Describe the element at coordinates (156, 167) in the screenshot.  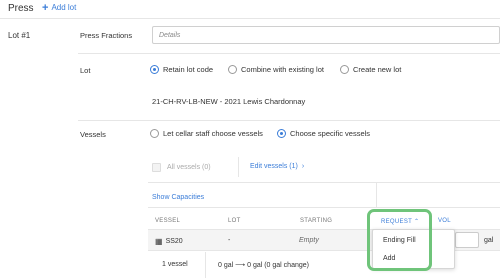
I see `checkbox-icon` at that location.